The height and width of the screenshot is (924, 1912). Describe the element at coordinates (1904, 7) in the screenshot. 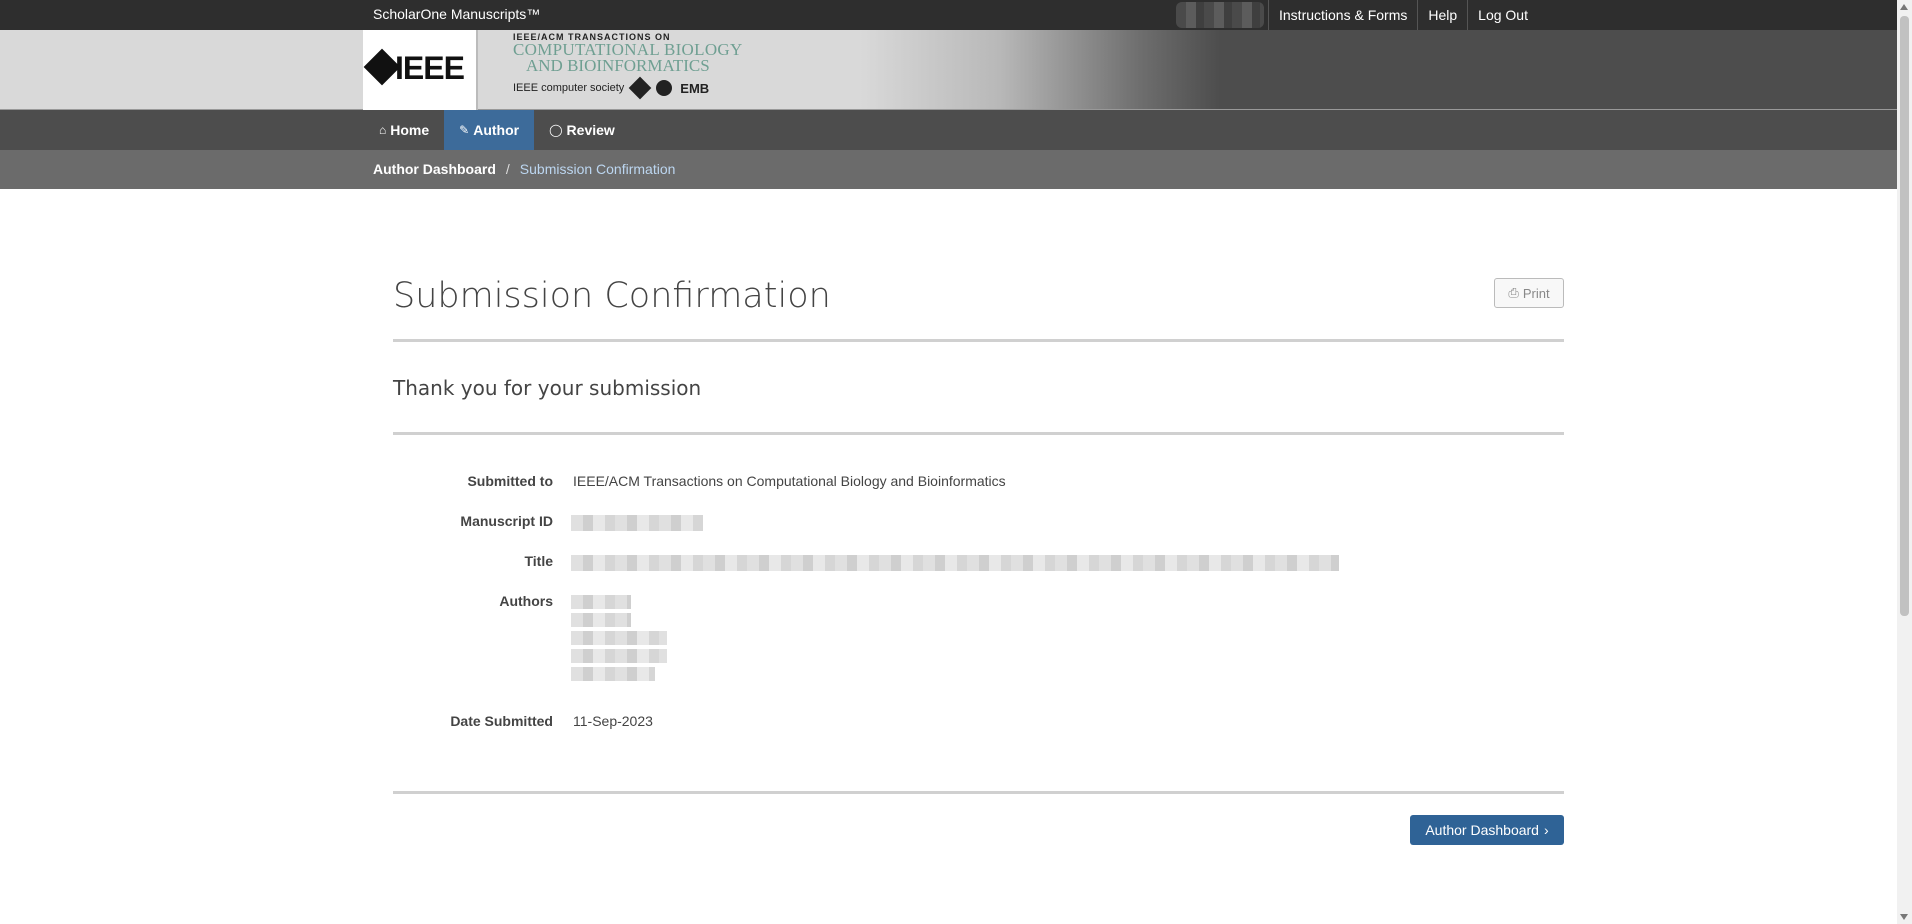

I see `scroll-up-arrow-icon` at that location.